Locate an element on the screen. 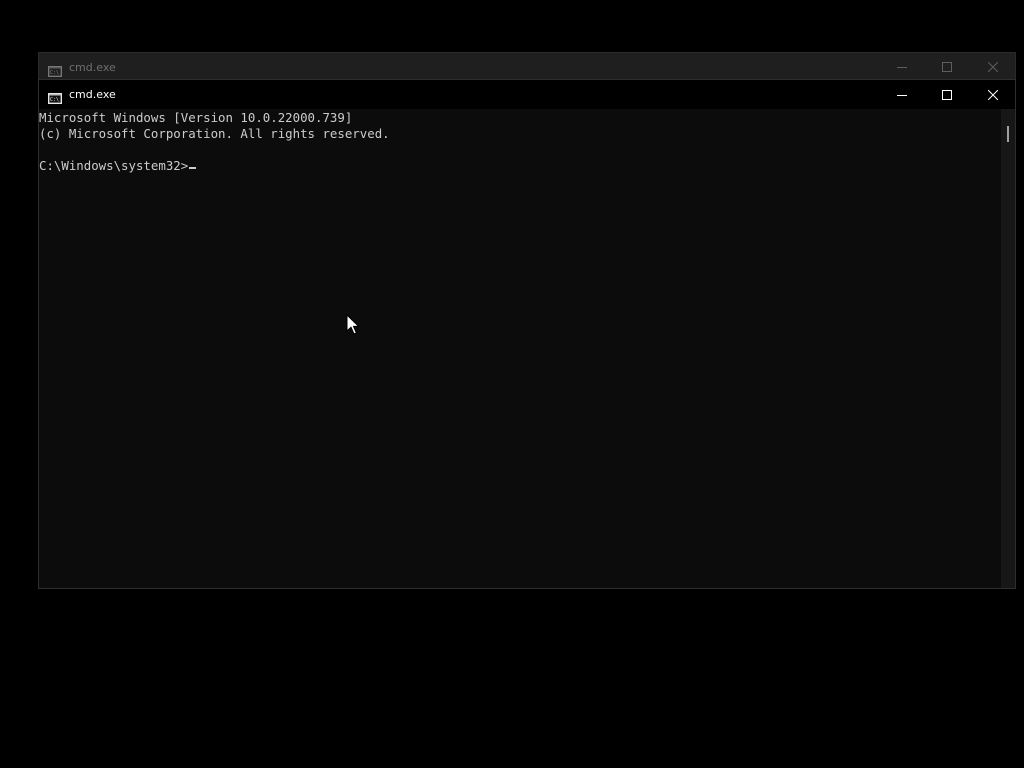 This screenshot has width=1024, height=768. background-maximize-button is located at coordinates (947, 67).